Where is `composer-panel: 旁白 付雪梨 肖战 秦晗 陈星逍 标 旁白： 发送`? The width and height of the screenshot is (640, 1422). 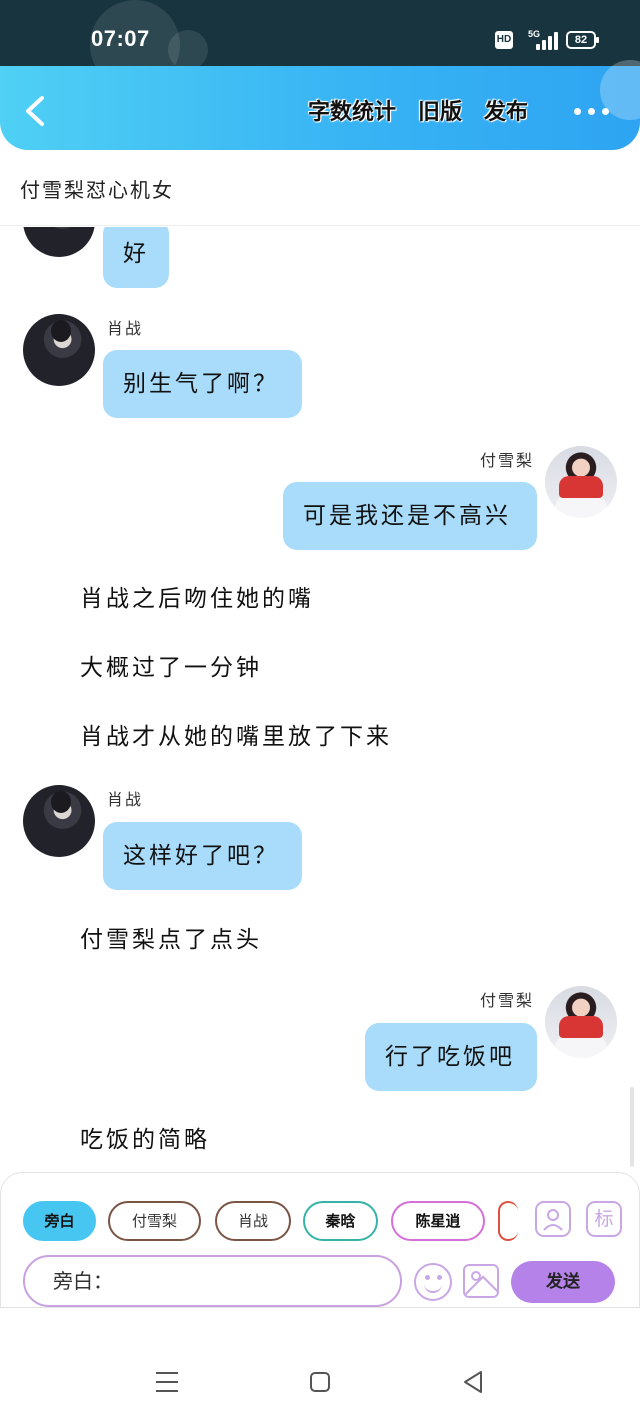 composer-panel: 旁白 付雪梨 肖战 秦晗 陈星逍 标 旁白： 发送 is located at coordinates (320, 1240).